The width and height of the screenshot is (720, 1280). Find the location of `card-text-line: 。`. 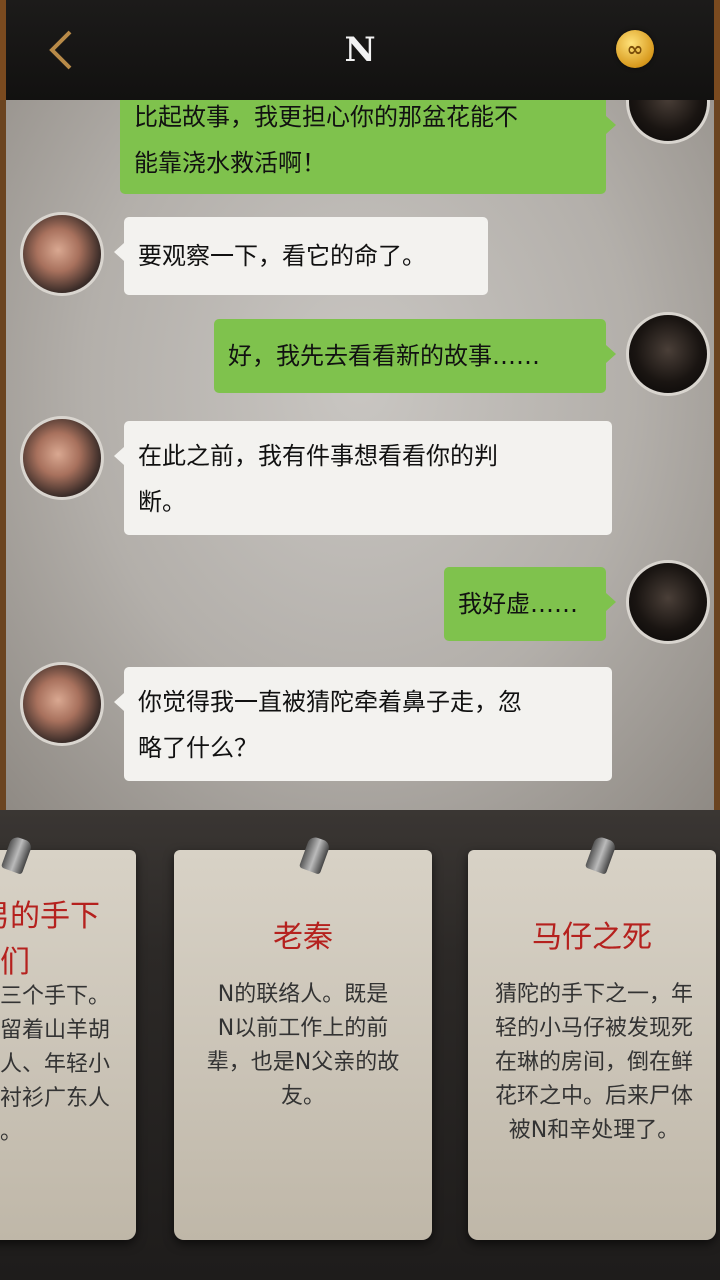

card-text-line: 。 is located at coordinates (11, 1132).